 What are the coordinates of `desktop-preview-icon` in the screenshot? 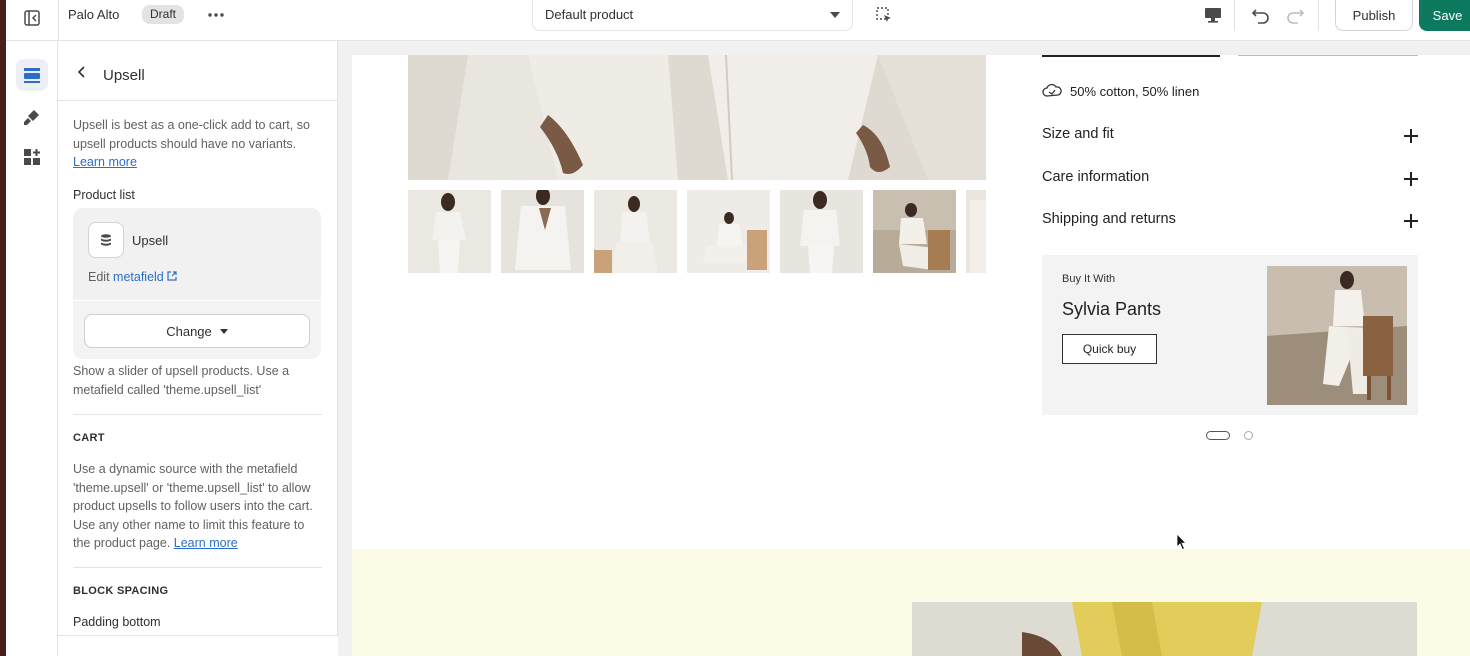 It's located at (1213, 15).